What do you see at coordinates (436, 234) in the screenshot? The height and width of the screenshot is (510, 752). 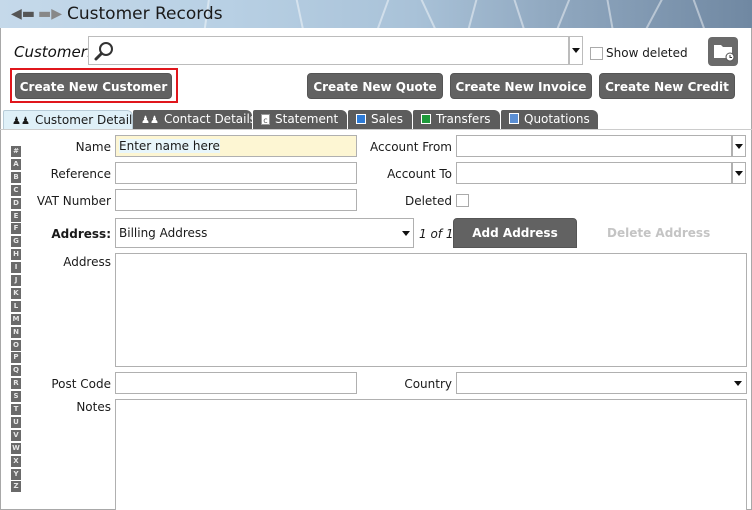 I see `address-count: 1 of 1` at bounding box center [436, 234].